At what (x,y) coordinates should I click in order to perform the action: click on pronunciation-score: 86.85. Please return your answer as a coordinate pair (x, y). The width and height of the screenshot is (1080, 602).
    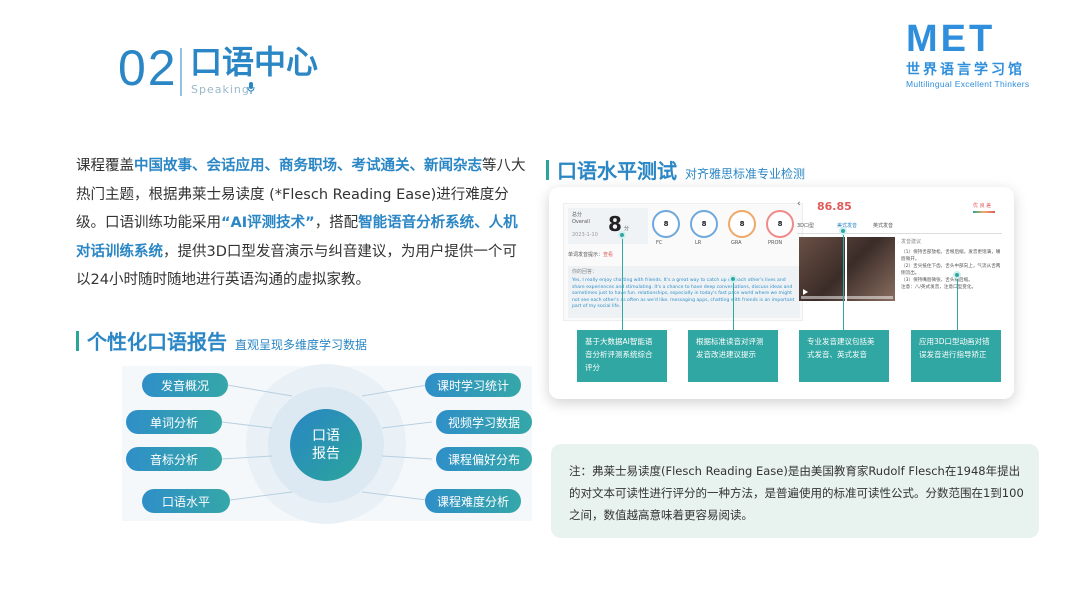
    Looking at the image, I should click on (834, 206).